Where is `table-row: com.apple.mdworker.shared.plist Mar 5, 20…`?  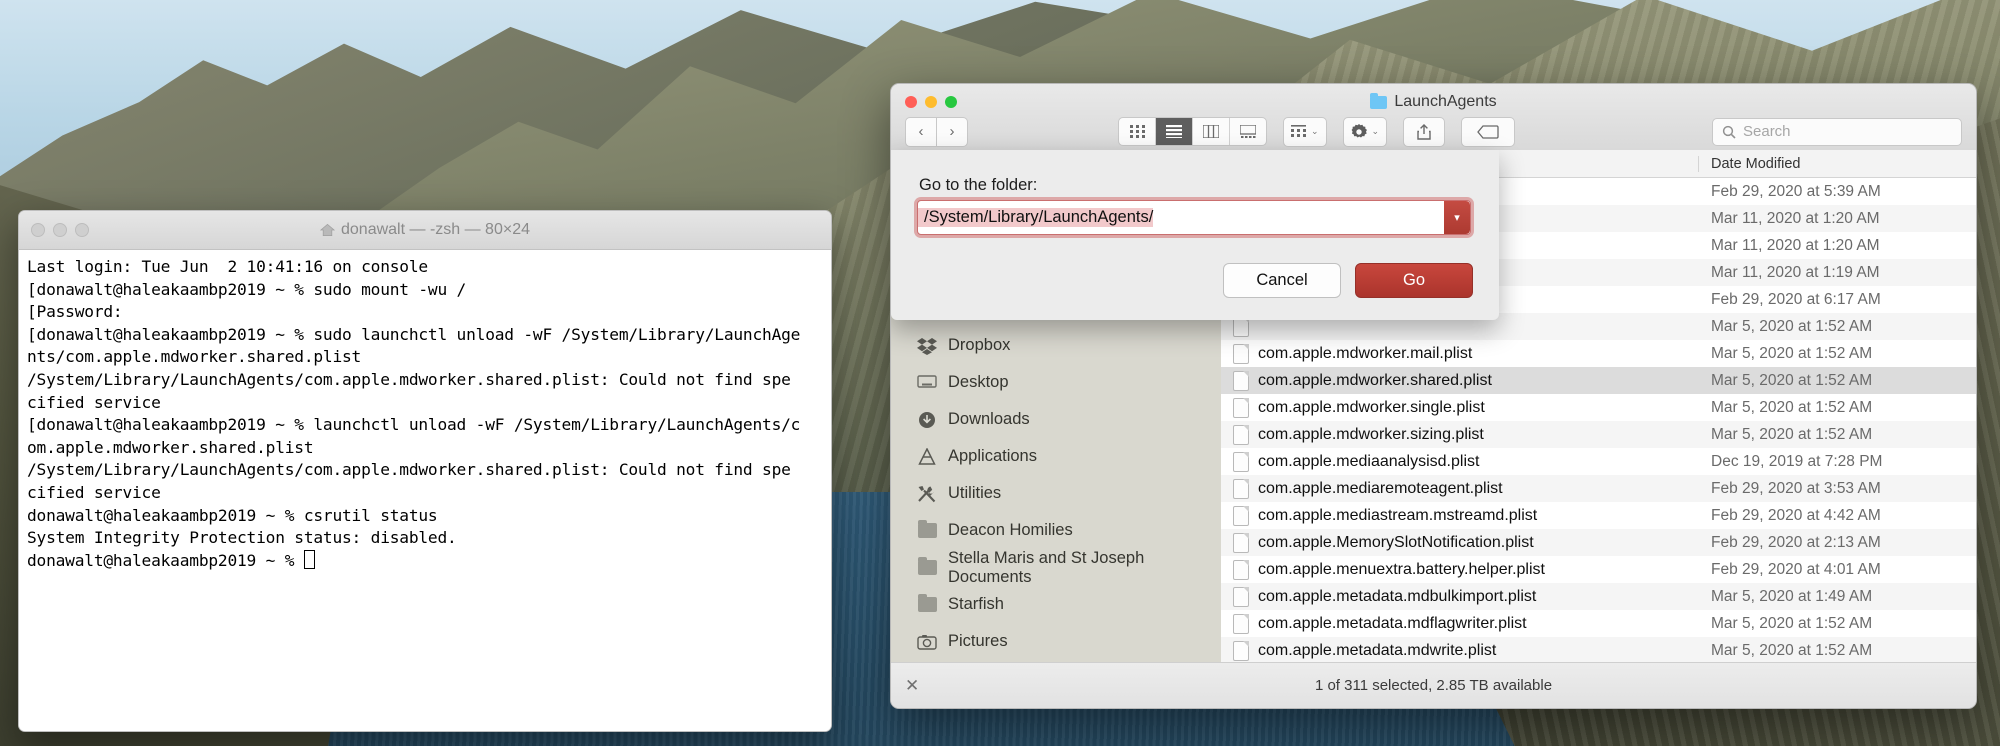 table-row: com.apple.mdworker.shared.plist Mar 5, 20… is located at coordinates (1598, 380).